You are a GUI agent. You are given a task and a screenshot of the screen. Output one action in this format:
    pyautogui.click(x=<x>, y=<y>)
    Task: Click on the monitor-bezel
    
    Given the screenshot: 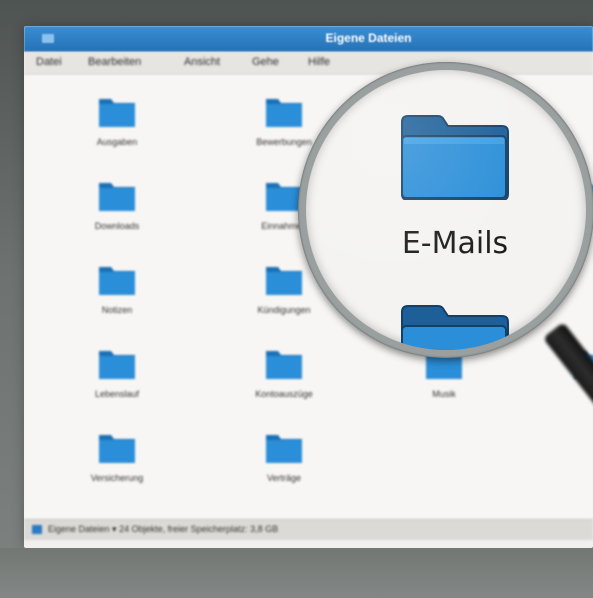 What is the action you would take?
    pyautogui.click(x=296, y=573)
    